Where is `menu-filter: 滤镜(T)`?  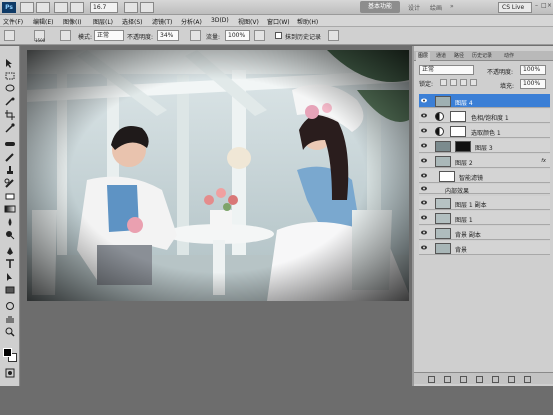 menu-filter: 滤镜(T) is located at coordinates (162, 21).